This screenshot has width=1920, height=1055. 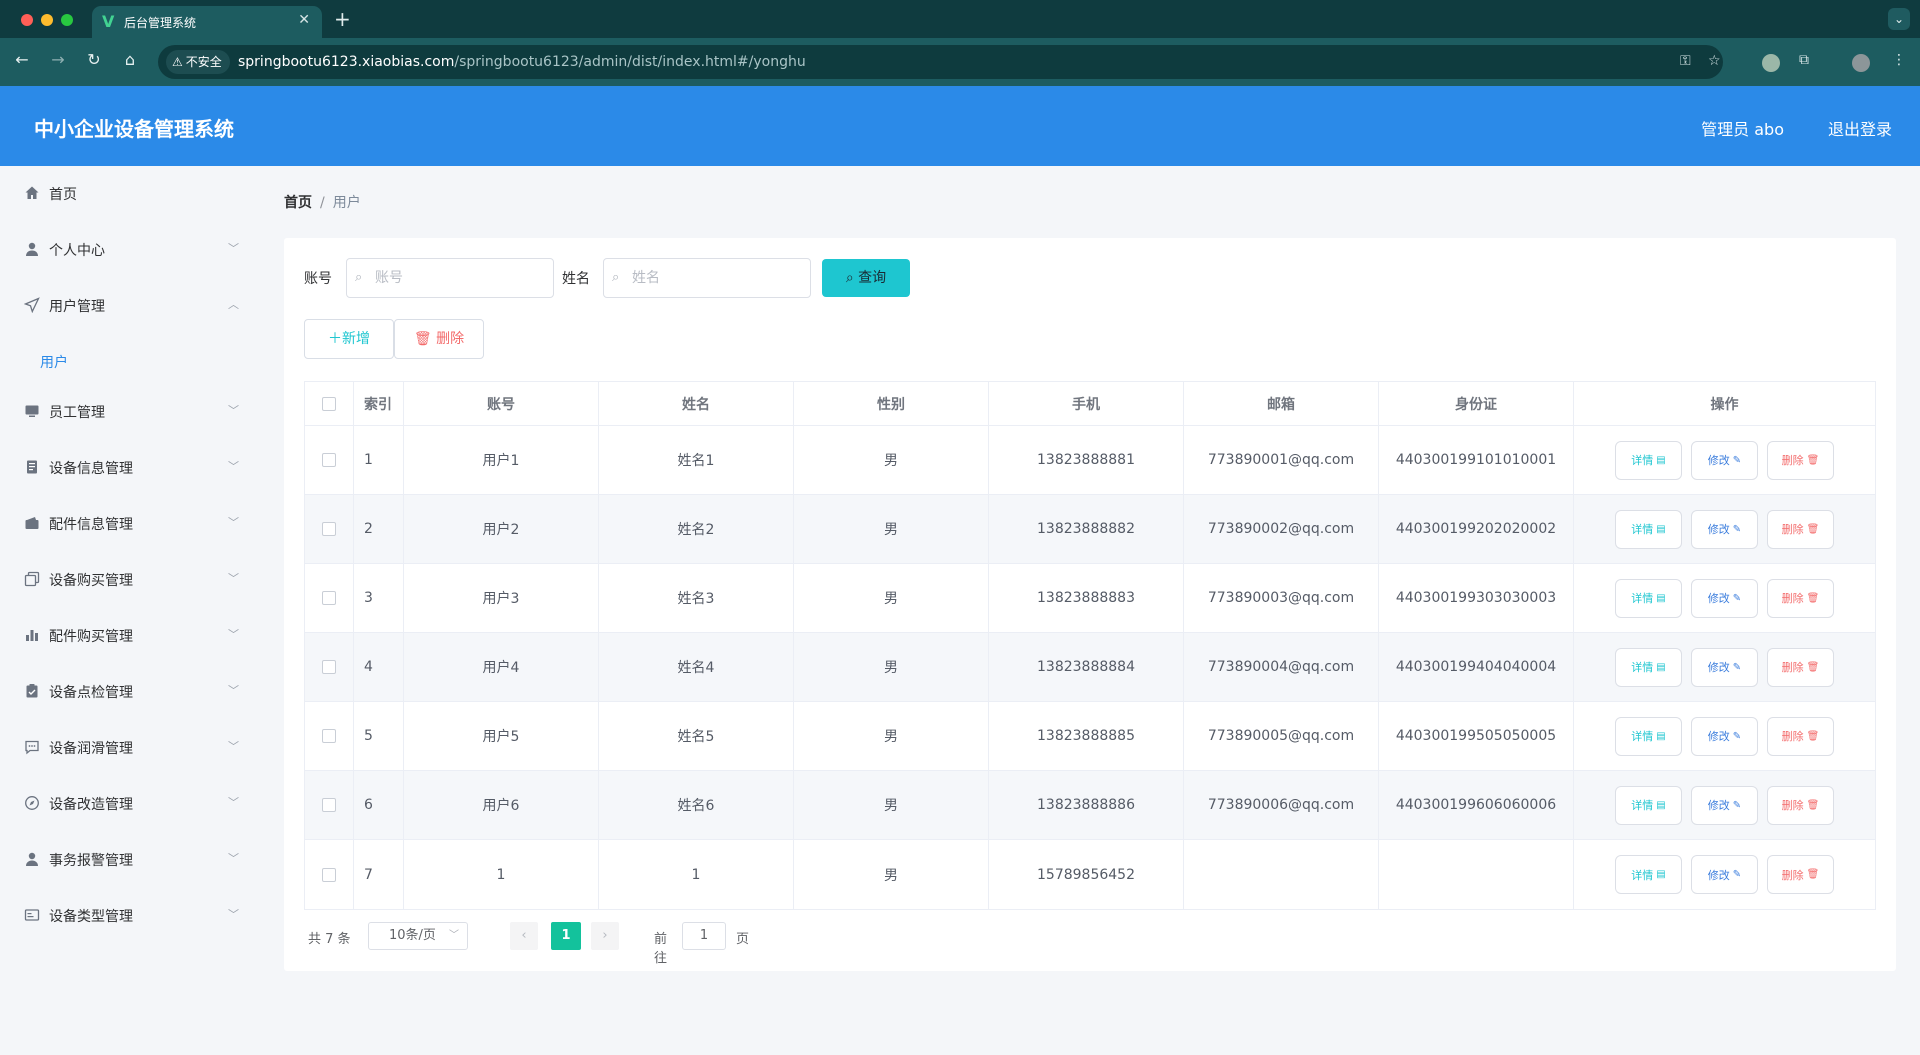 I want to click on name-input, so click(x=712, y=278).